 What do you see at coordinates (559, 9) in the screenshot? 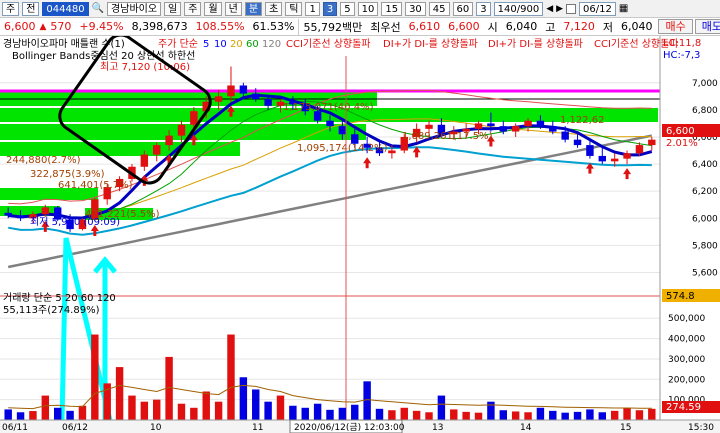
I see `next-arrow-icon: ▶` at bounding box center [559, 9].